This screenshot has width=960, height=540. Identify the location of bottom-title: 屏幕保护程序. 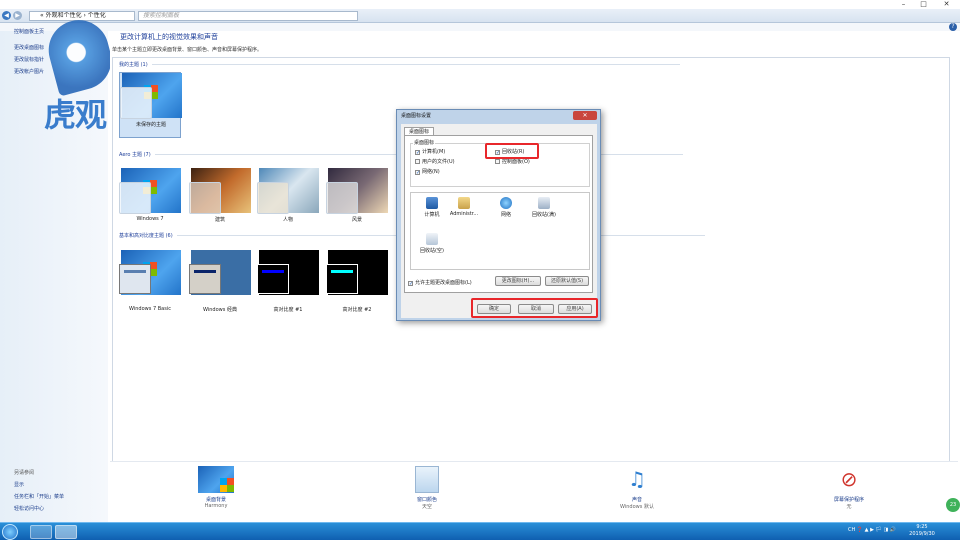
(848, 500).